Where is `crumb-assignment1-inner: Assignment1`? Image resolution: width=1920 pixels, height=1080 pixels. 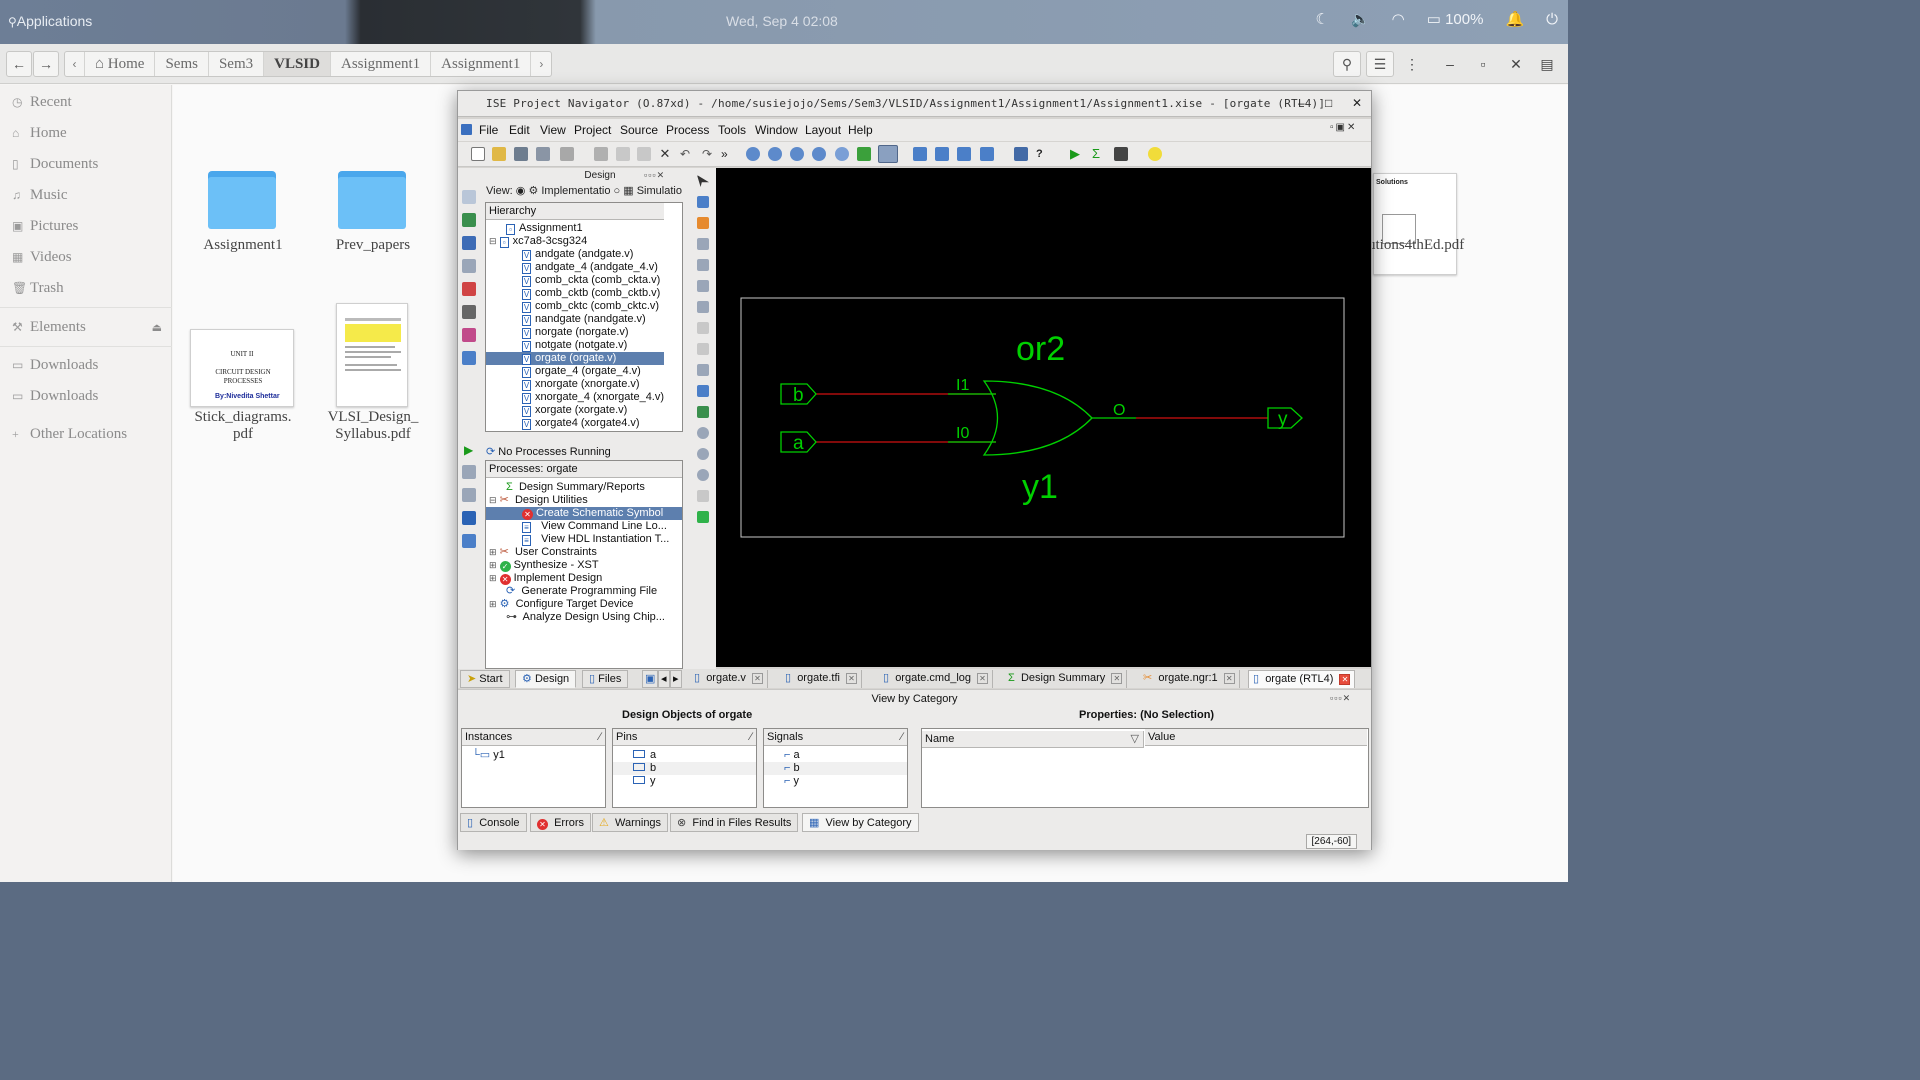
crumb-assignment1-inner: Assignment1 is located at coordinates (481, 64).